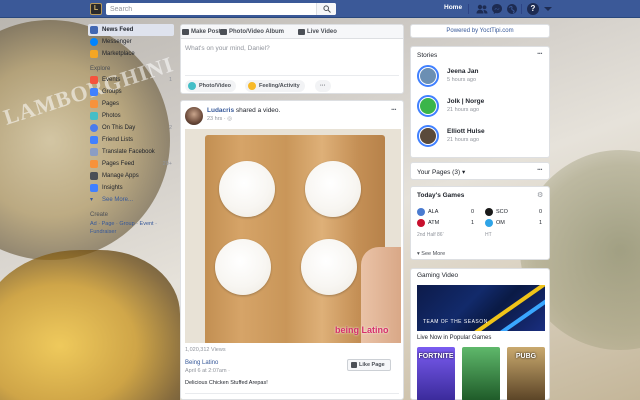 The image size is (640, 400). I want to click on nav-item-label: Pages Feed, so click(118, 164).